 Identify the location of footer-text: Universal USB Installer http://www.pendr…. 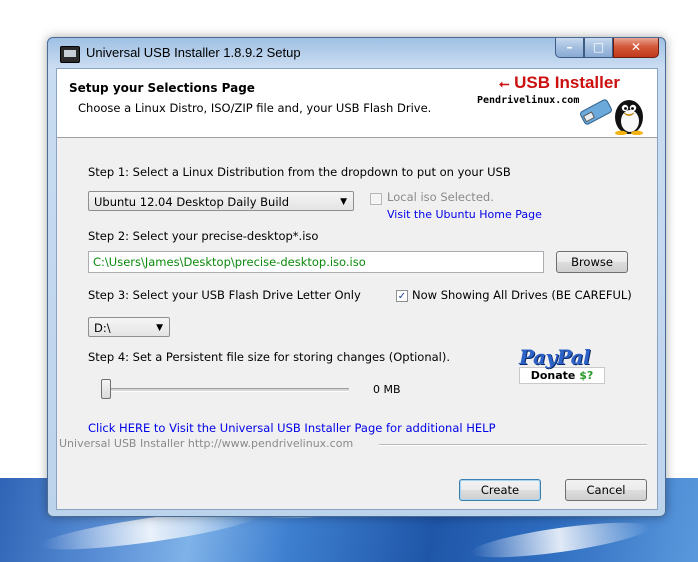
(209, 443).